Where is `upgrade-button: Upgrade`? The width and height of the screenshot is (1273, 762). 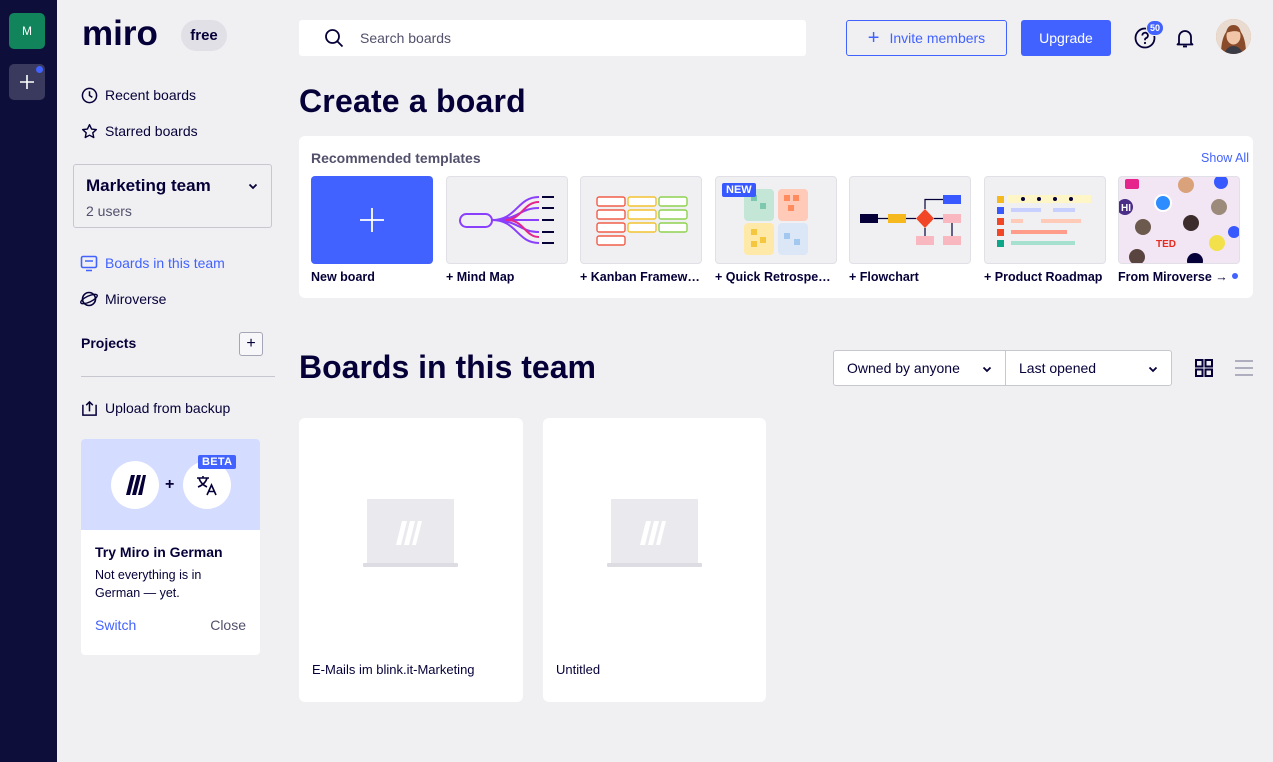
upgrade-button: Upgrade is located at coordinates (1066, 38).